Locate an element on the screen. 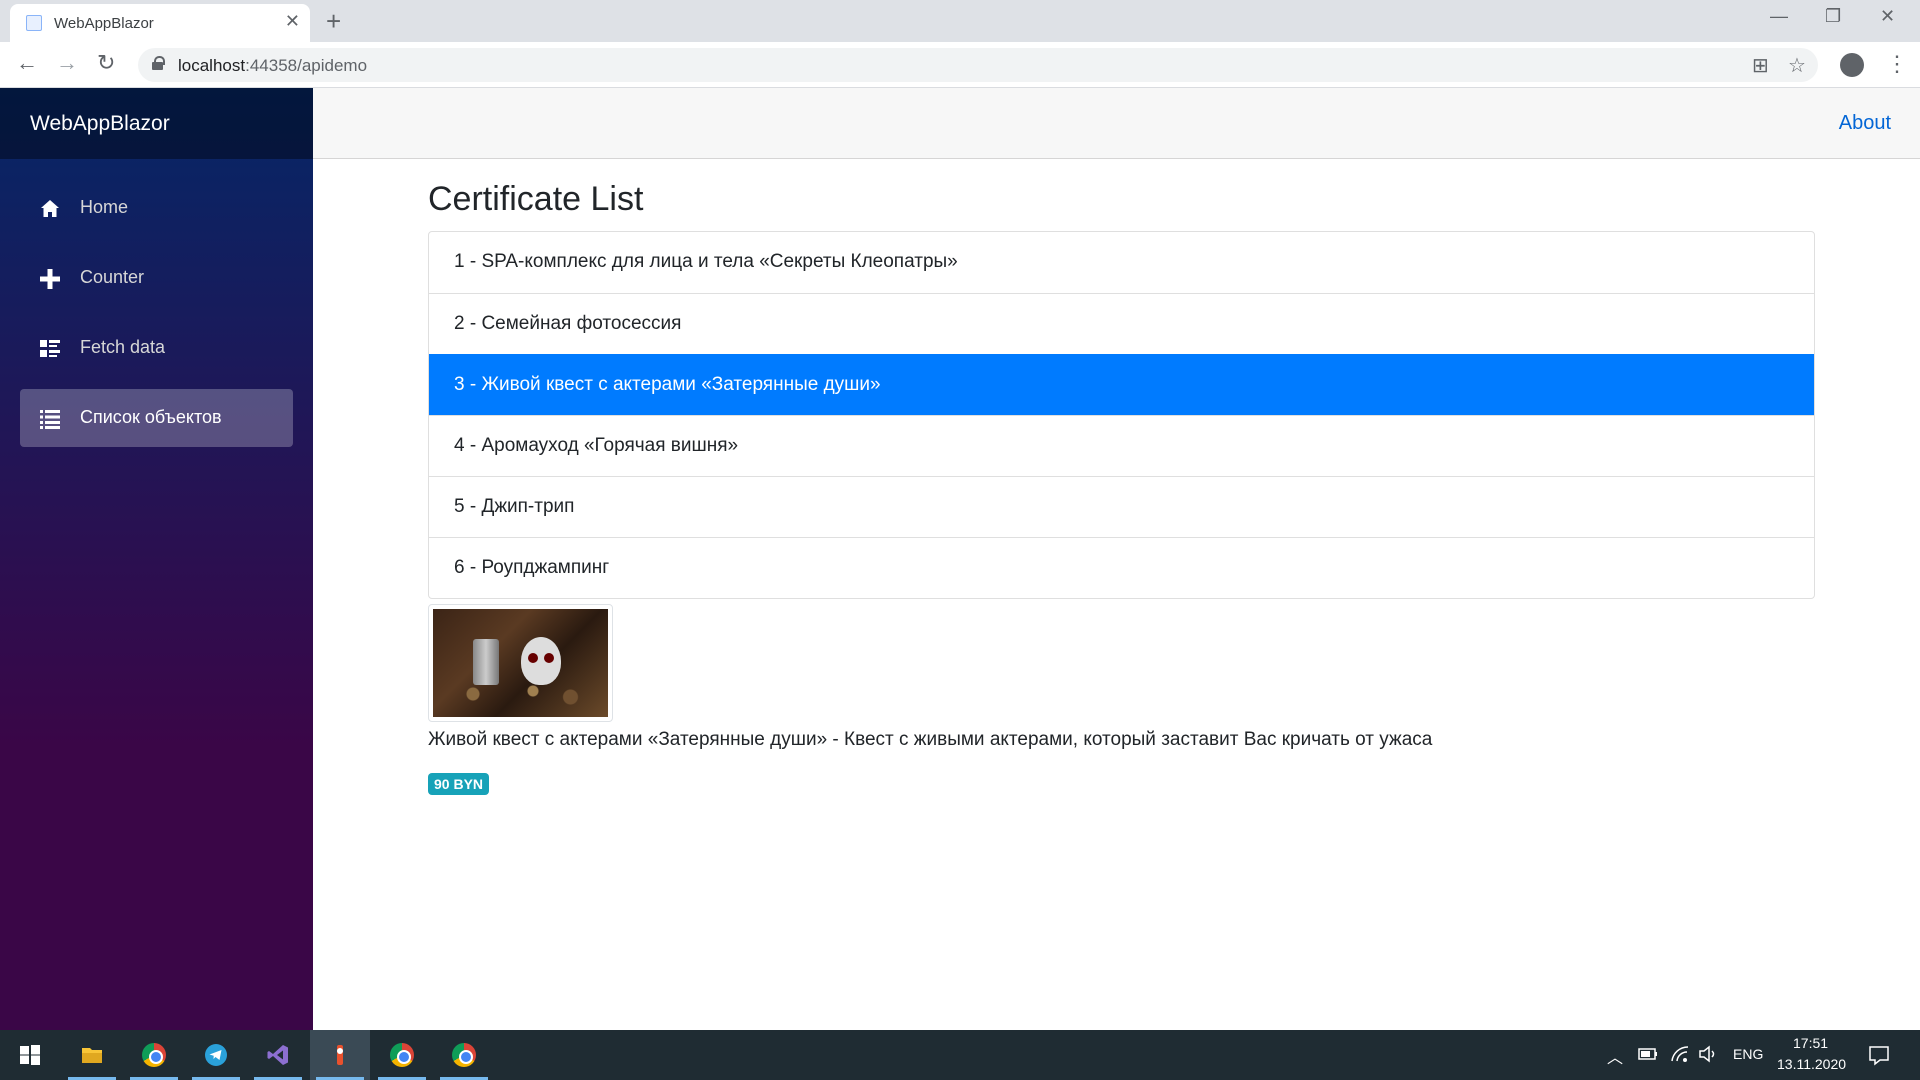 The image size is (1920, 1080). windows-start-button is located at coordinates (30, 1055).